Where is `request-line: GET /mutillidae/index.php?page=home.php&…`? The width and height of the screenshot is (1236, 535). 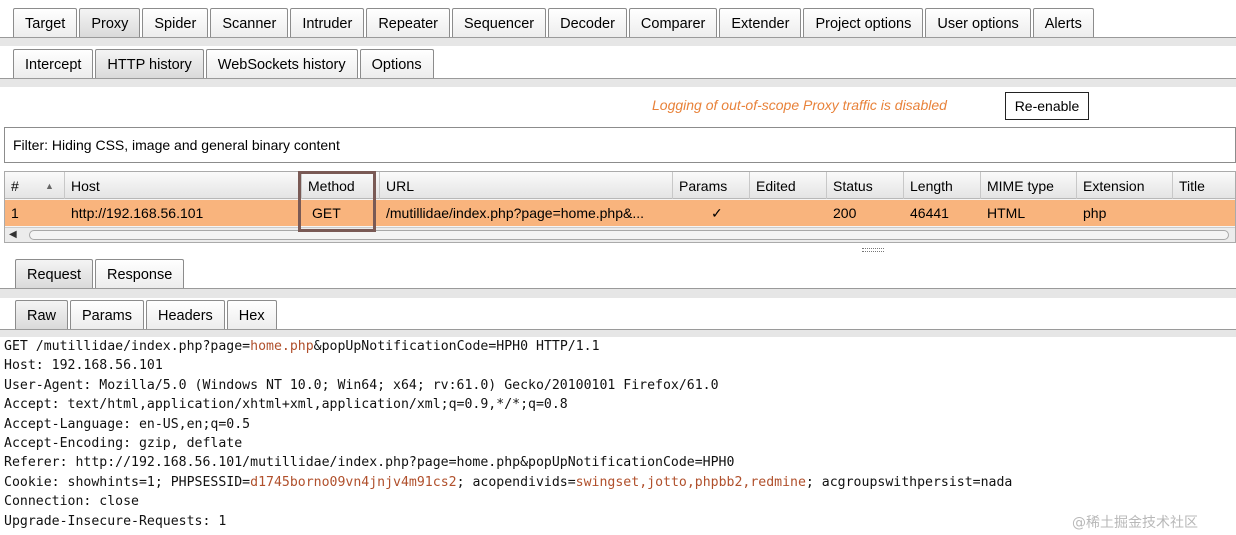
request-line: GET /mutillidae/index.php?page=home.php&… is located at coordinates (302, 346).